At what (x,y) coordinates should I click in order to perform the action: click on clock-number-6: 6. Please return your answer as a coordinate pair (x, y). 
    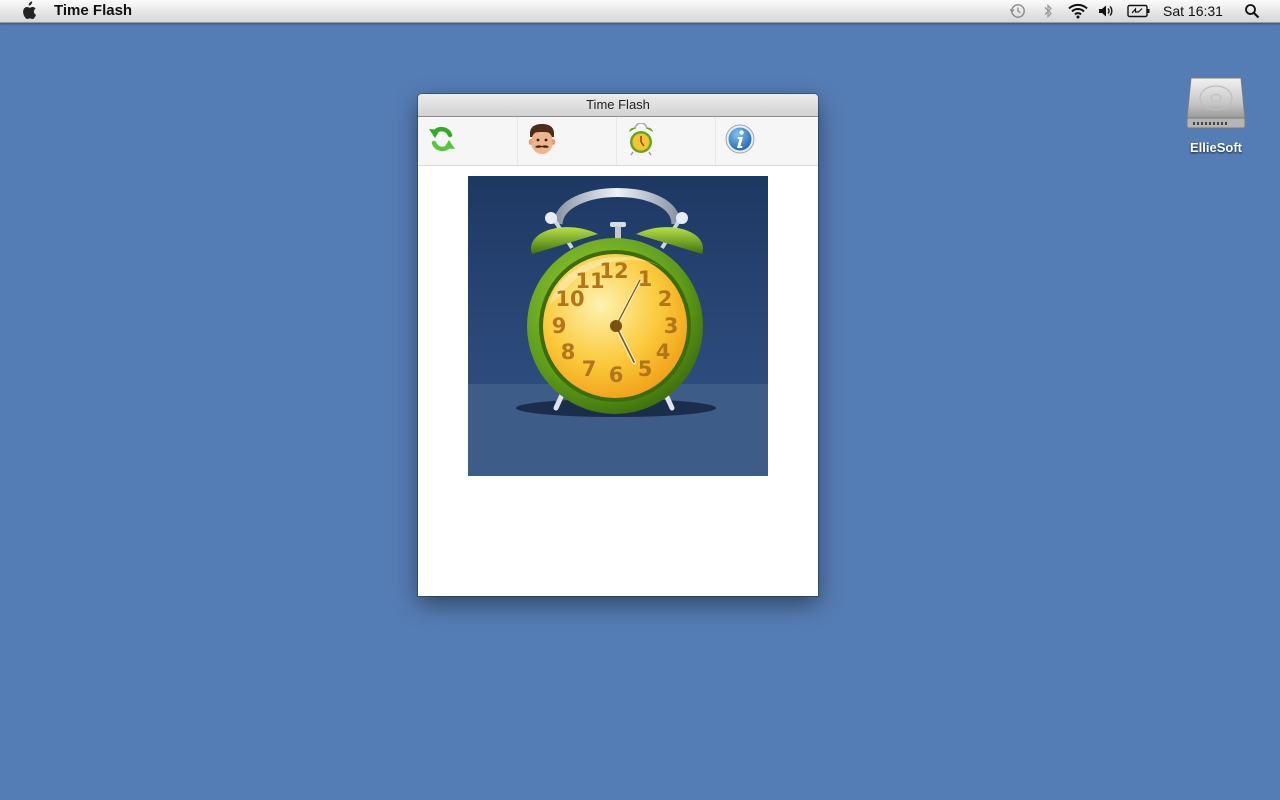
    Looking at the image, I should click on (616, 375).